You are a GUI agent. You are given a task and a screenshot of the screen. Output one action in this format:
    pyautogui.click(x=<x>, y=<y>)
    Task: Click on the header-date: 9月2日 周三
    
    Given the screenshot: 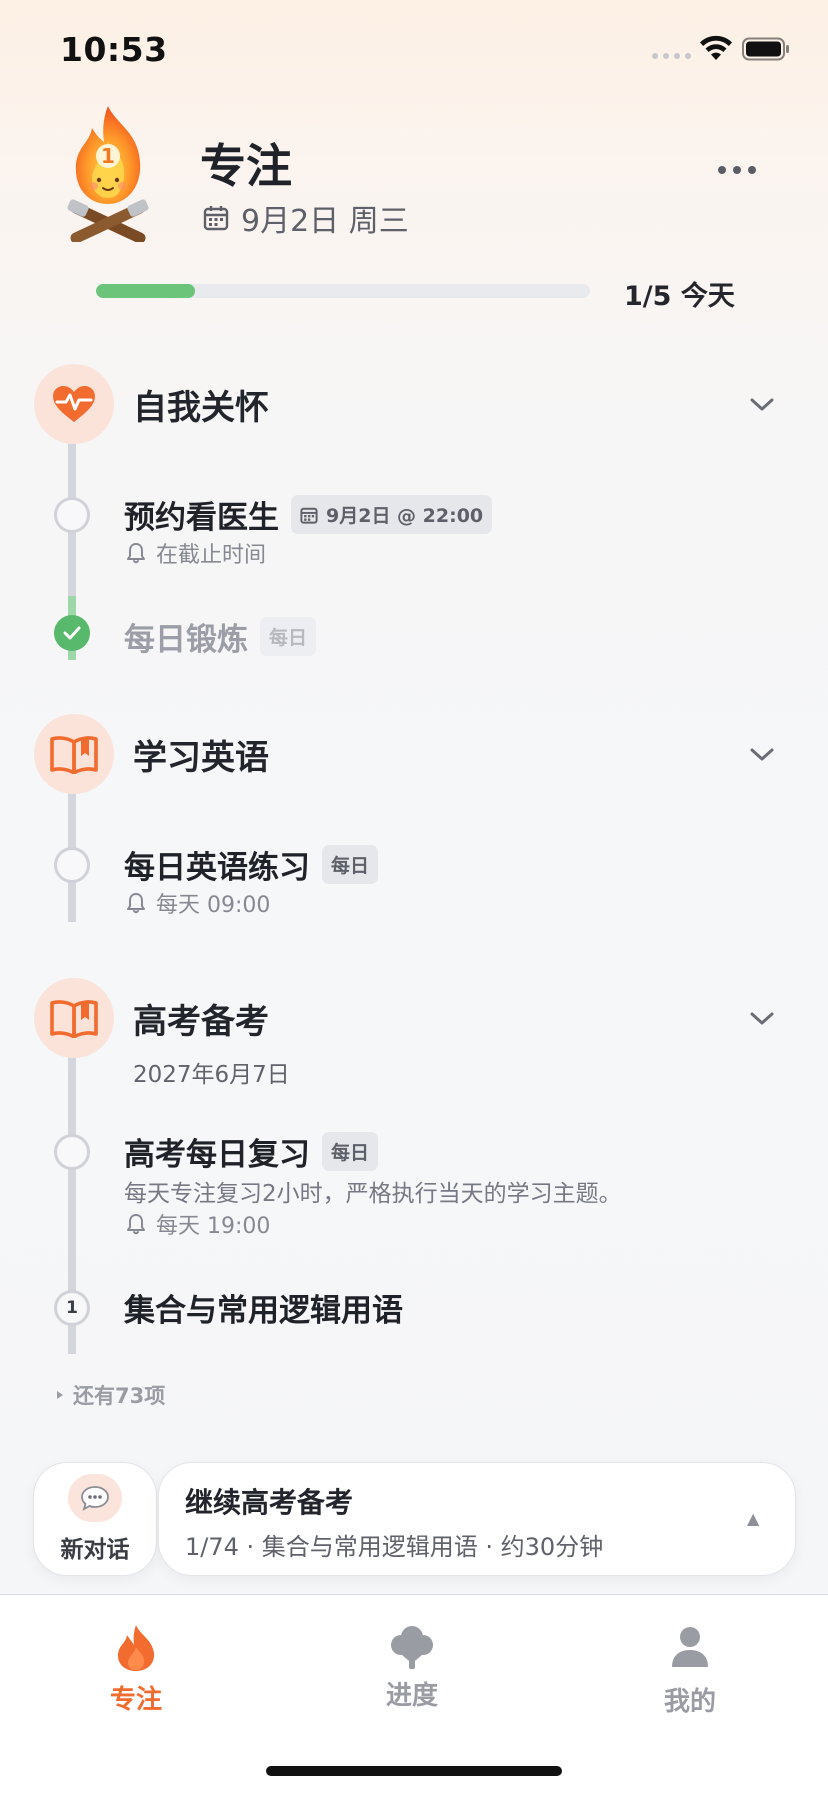 What is the action you would take?
    pyautogui.click(x=306, y=218)
    